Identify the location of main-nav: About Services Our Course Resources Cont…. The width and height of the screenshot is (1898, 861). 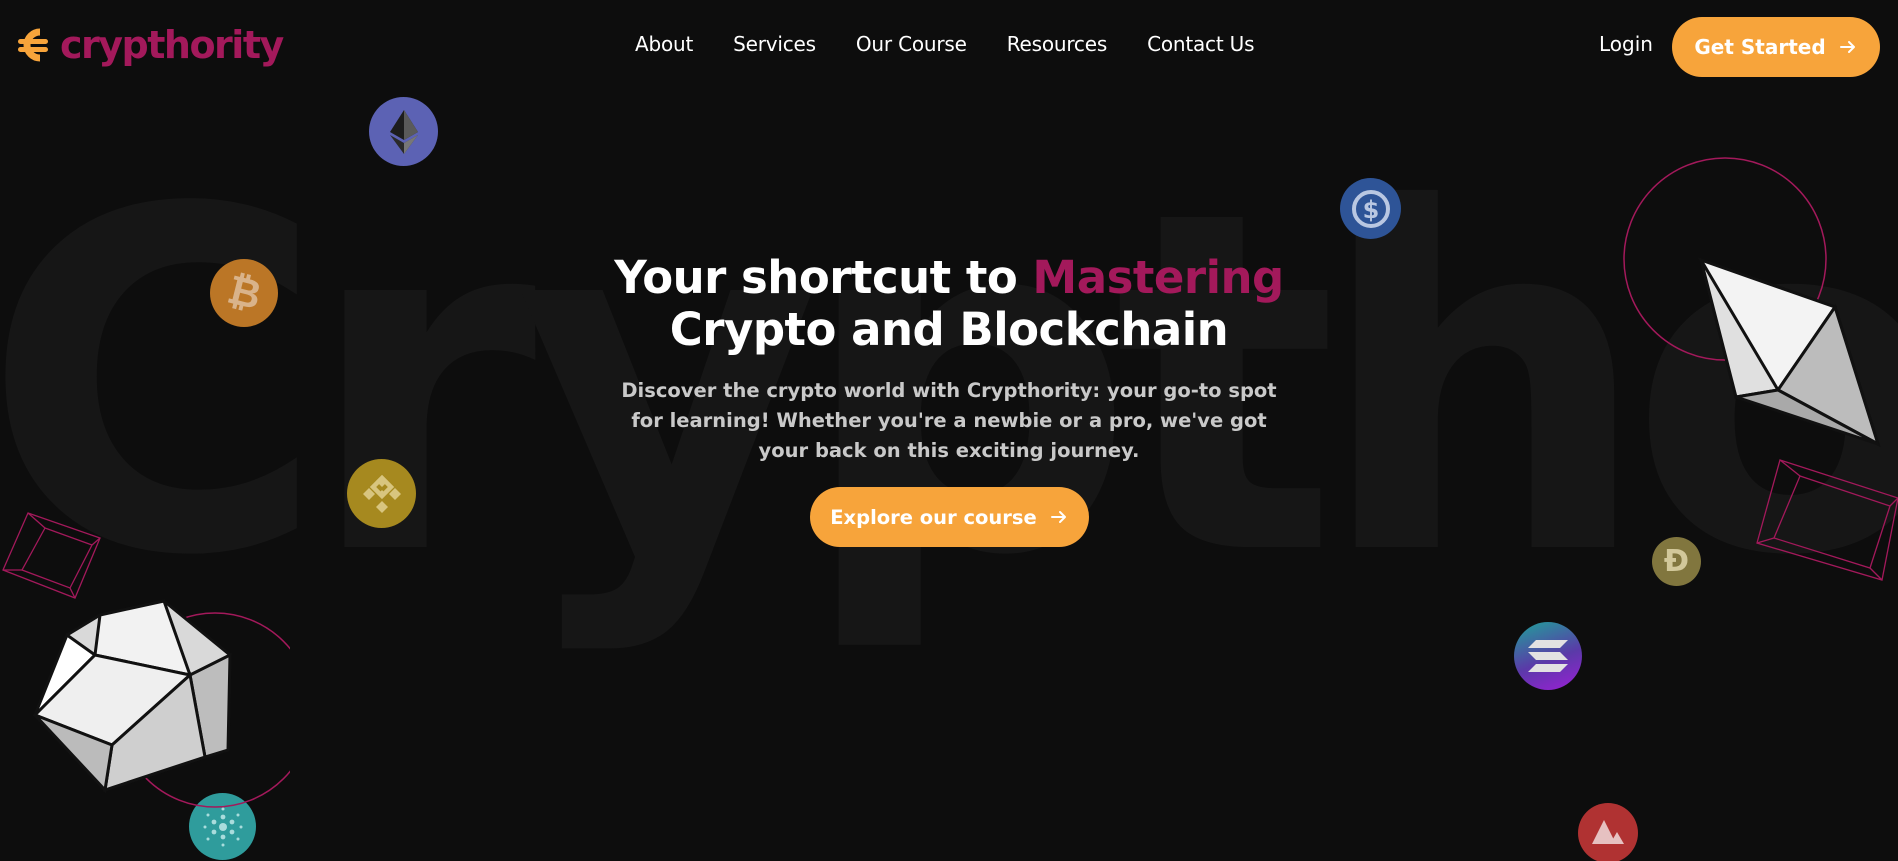
(944, 44).